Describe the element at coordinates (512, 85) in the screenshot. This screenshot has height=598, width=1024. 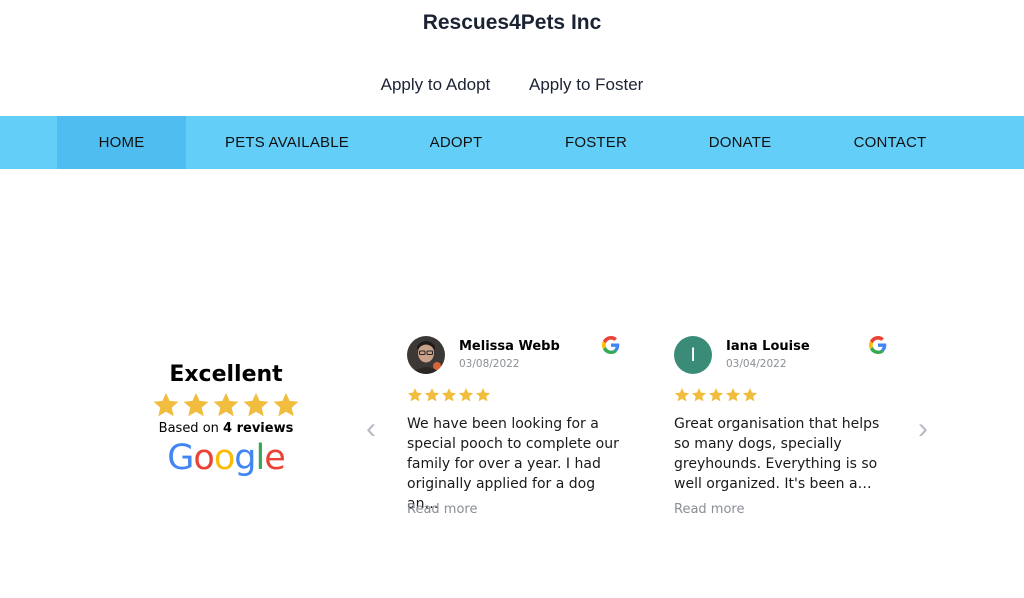
I see `apply-links: Apply to Adopt Apply to Foster` at that location.